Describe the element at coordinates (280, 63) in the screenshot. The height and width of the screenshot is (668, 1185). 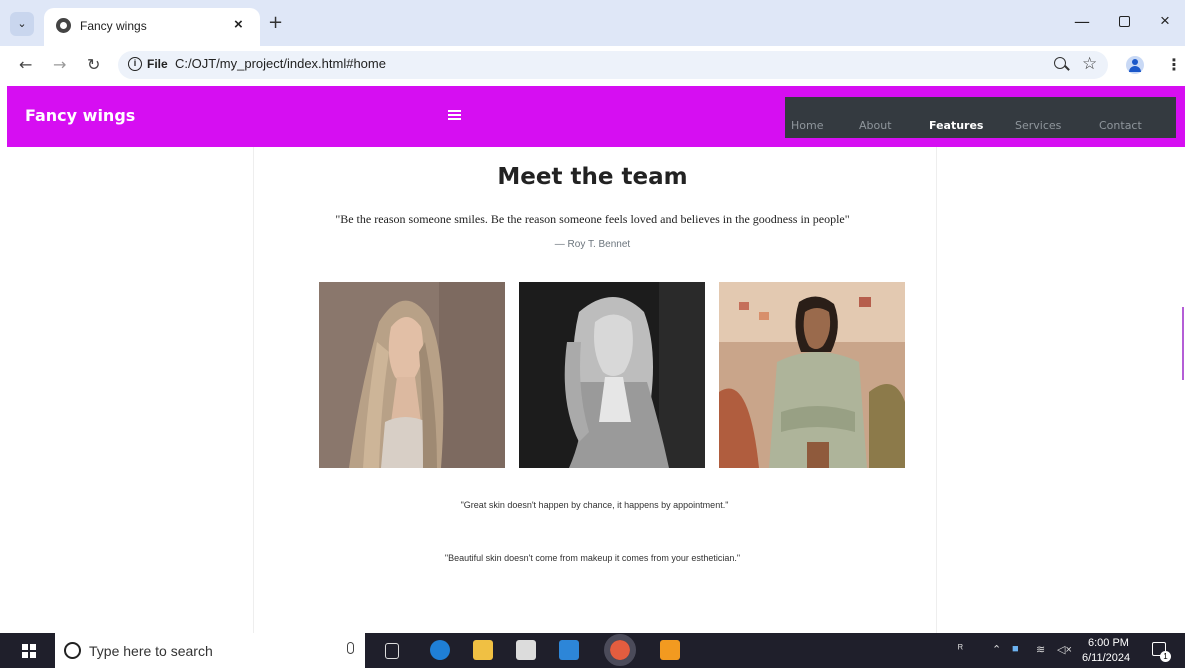
I see `address-url: C:/OJT/my_project/index.html#home` at that location.